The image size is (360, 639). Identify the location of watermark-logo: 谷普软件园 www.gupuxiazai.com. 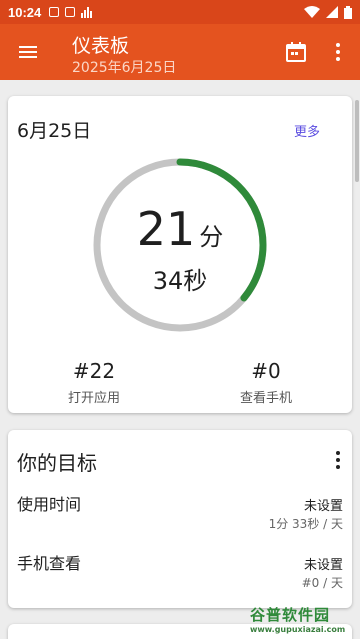
(304, 621).